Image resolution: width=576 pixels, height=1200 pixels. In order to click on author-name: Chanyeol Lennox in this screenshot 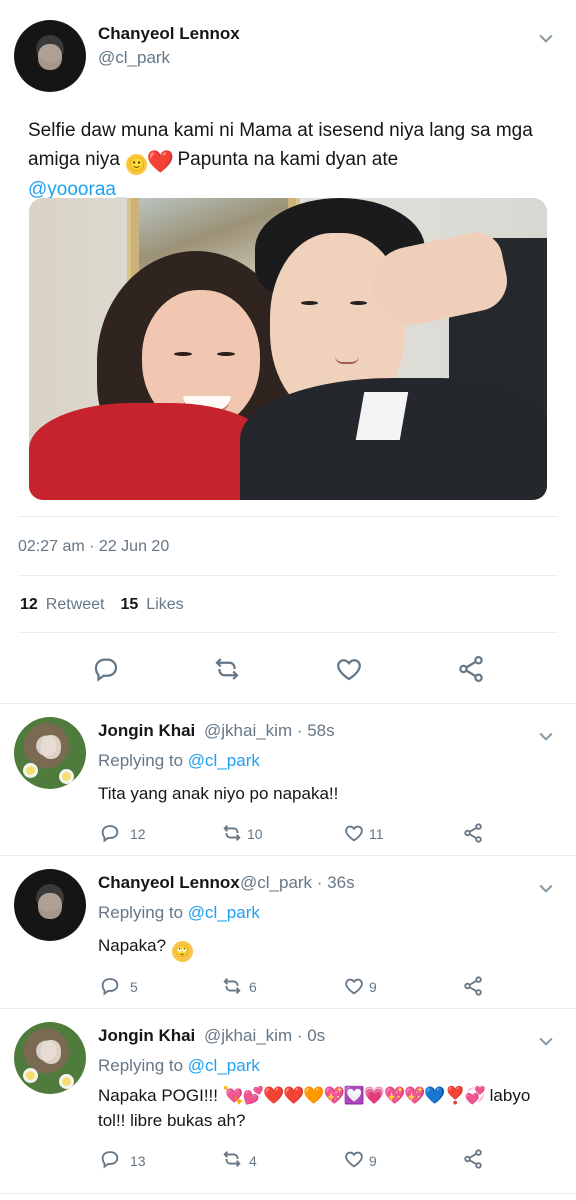, I will do `click(169, 34)`.